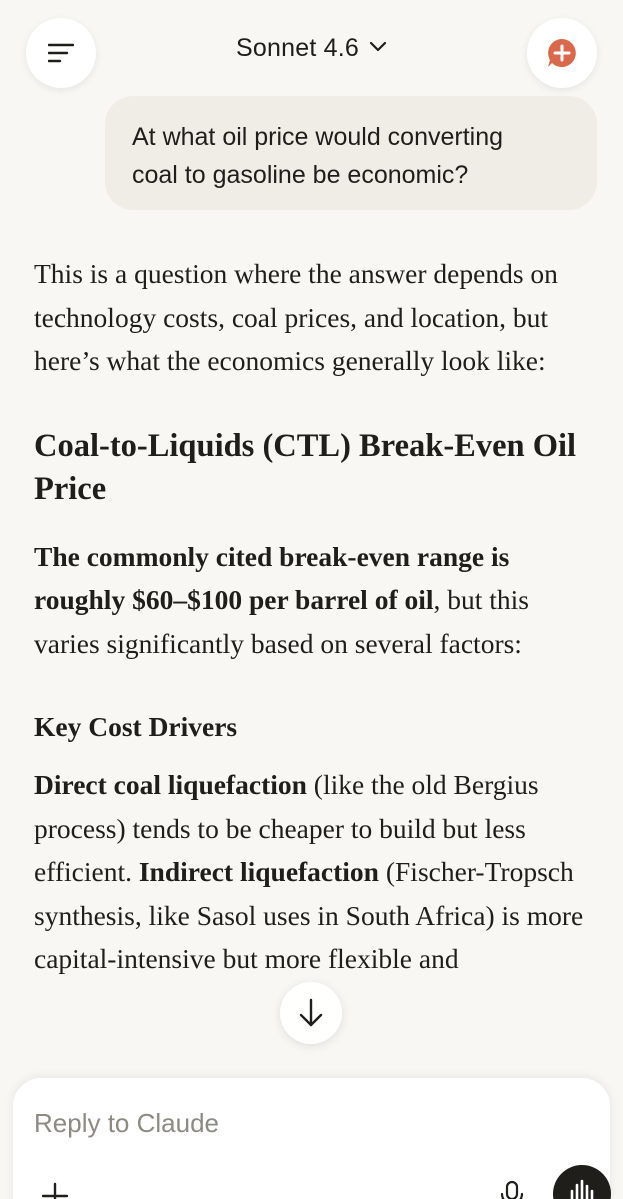 This screenshot has width=623, height=1199. Describe the element at coordinates (170, 784) in the screenshot. I see `direct-liquefaction-bold: Direct coal liquefaction` at that location.